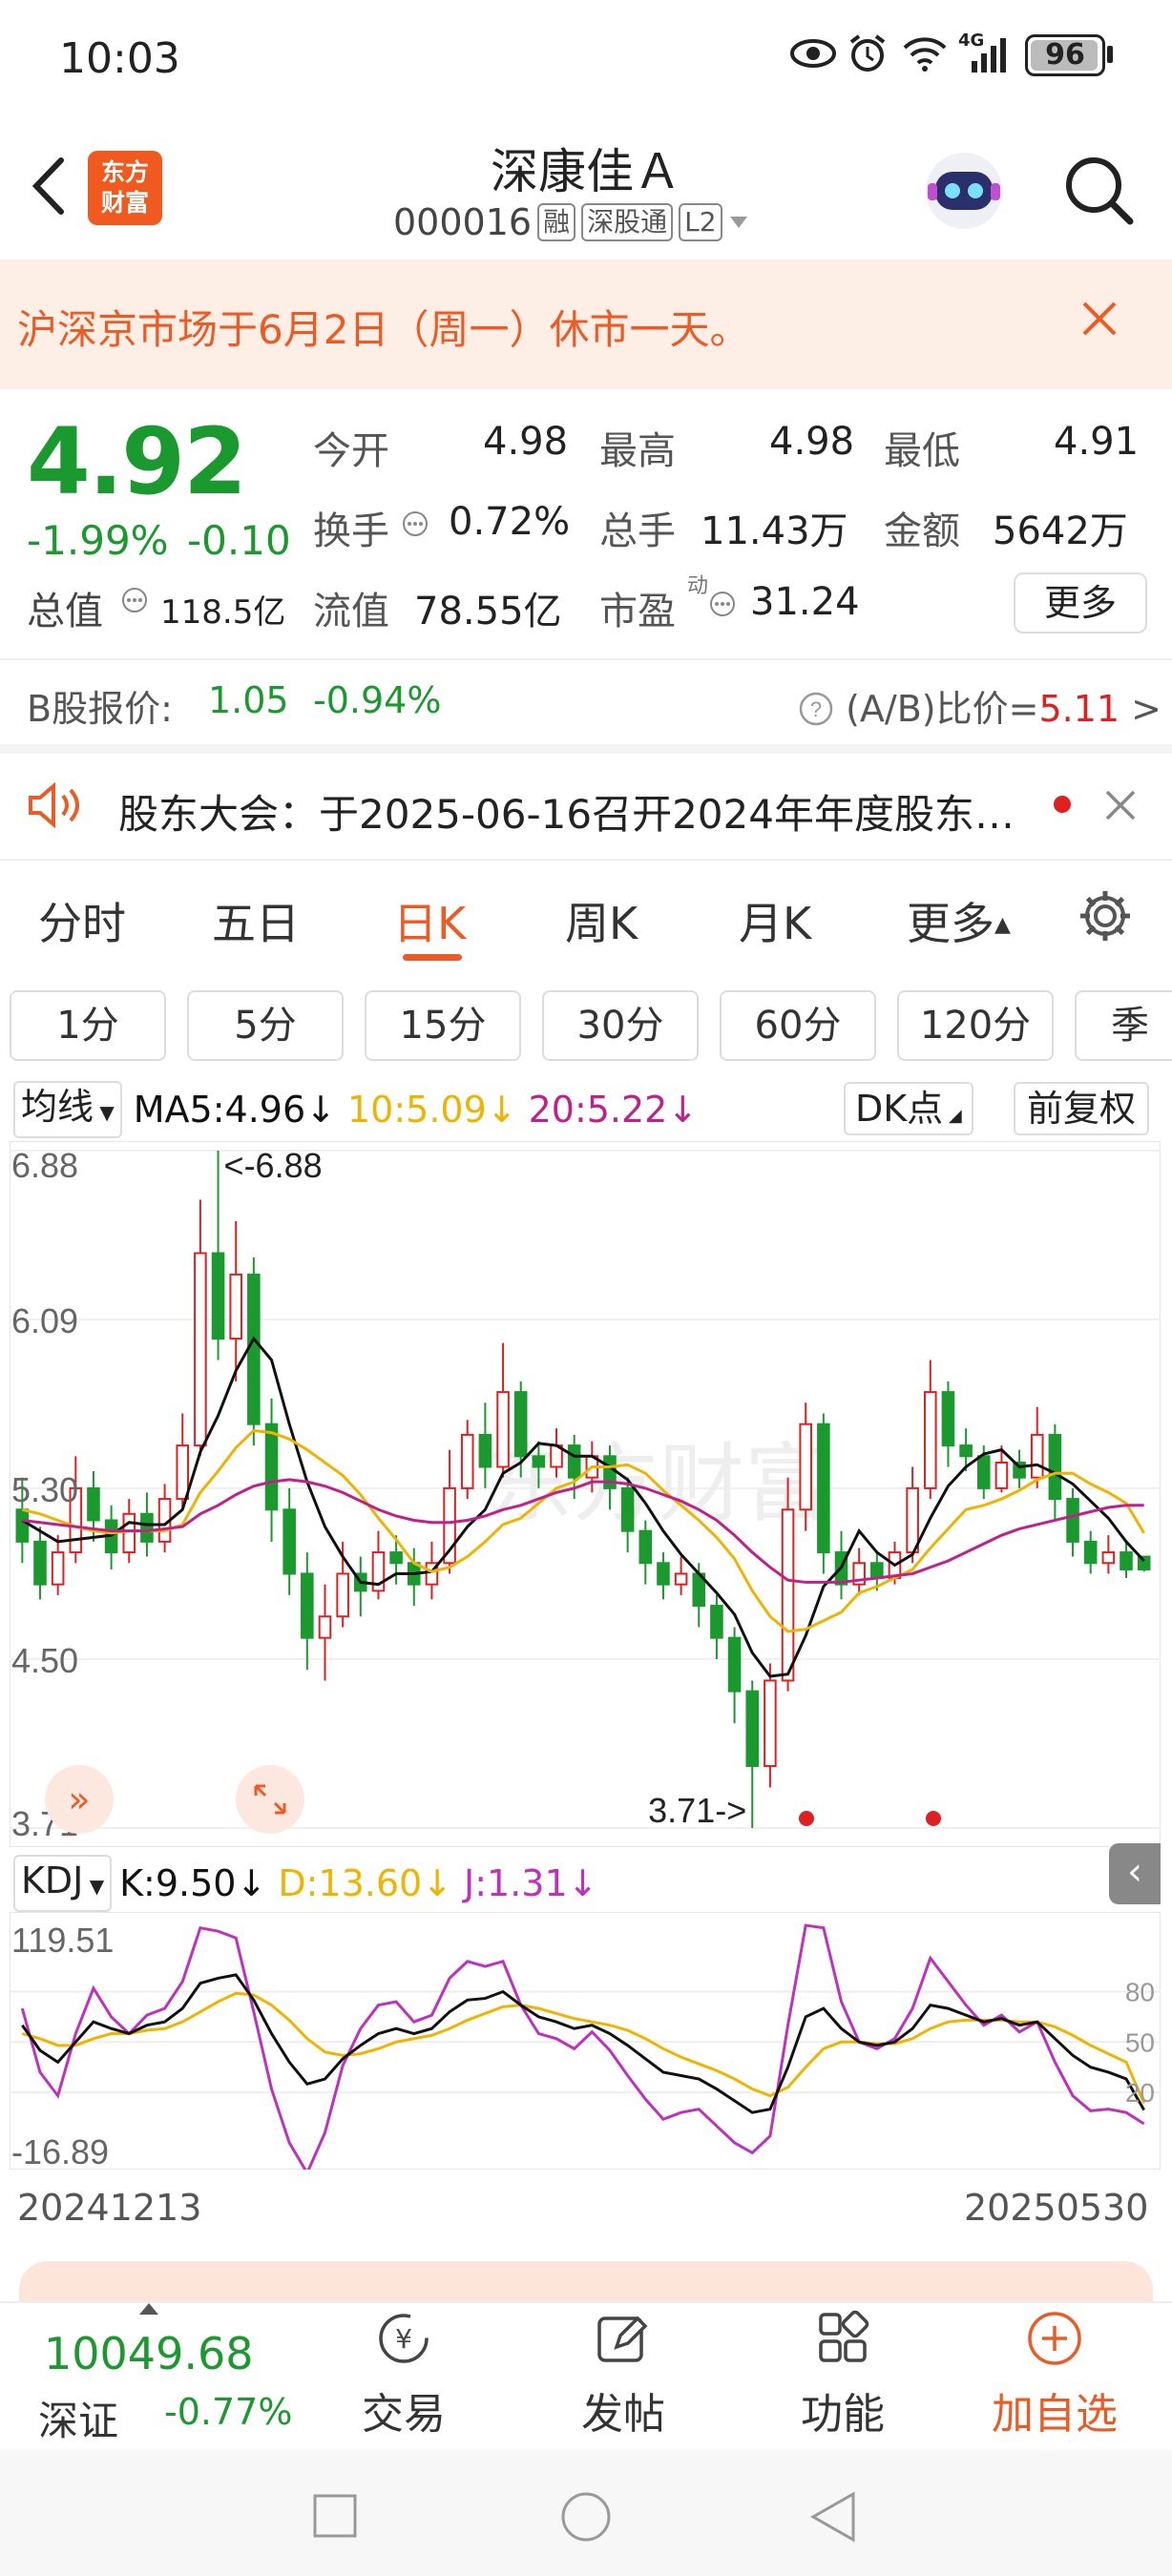 This screenshot has width=1172, height=2576. What do you see at coordinates (1056, 2208) in the screenshot?
I see `x-axis-end-date: 20250530` at bounding box center [1056, 2208].